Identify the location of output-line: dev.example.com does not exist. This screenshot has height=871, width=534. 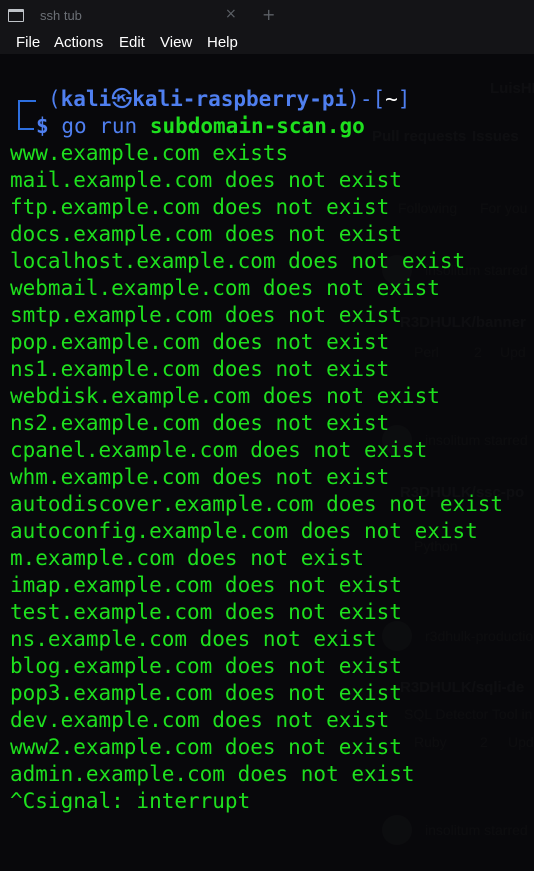
(200, 720).